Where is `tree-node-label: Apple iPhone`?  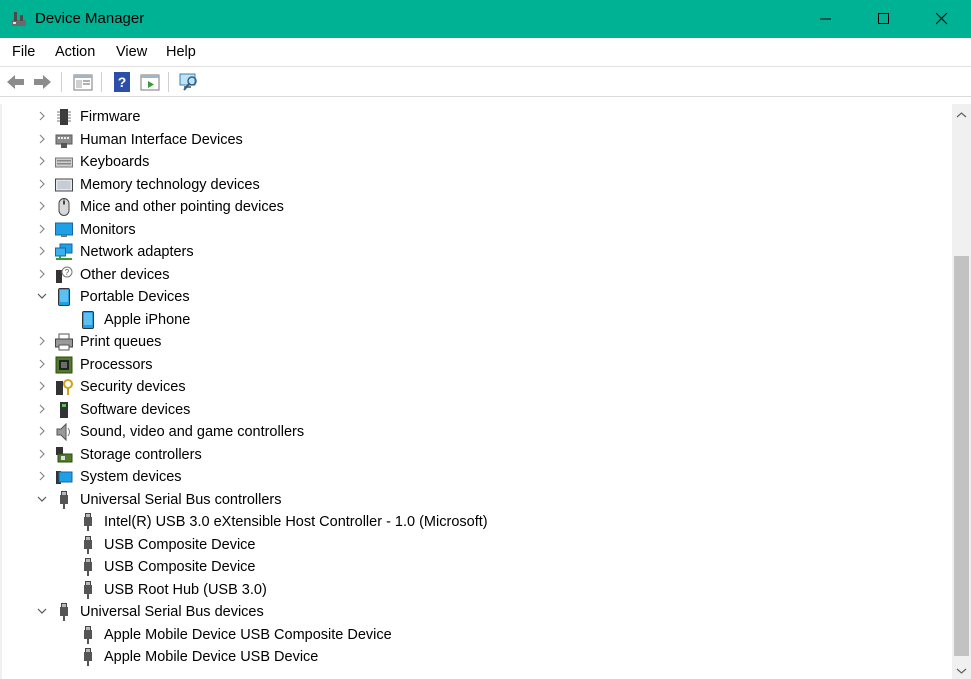 tree-node-label: Apple iPhone is located at coordinates (147, 319).